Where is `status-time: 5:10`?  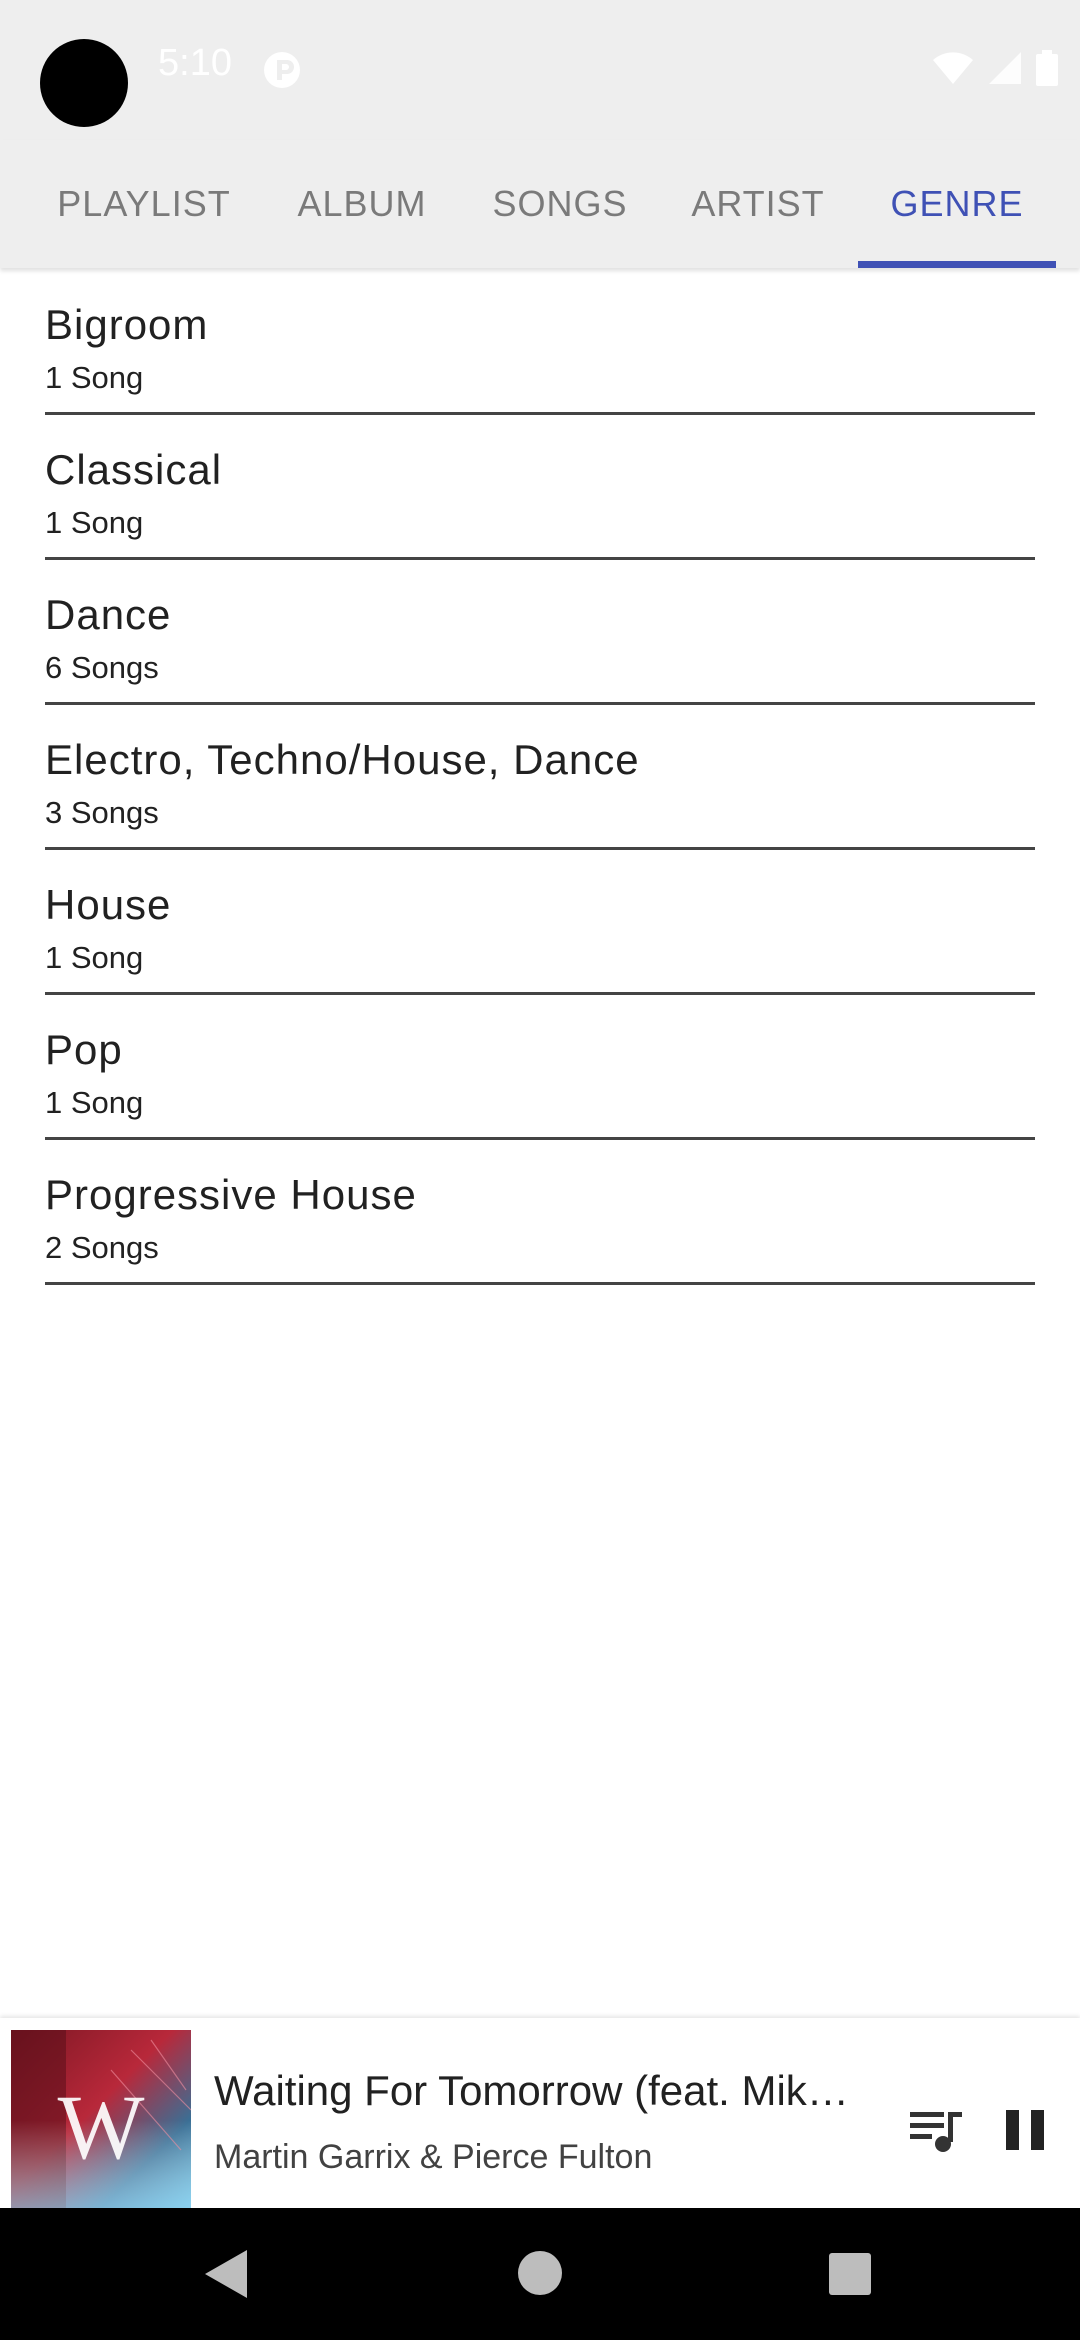 status-time: 5:10 is located at coordinates (195, 63).